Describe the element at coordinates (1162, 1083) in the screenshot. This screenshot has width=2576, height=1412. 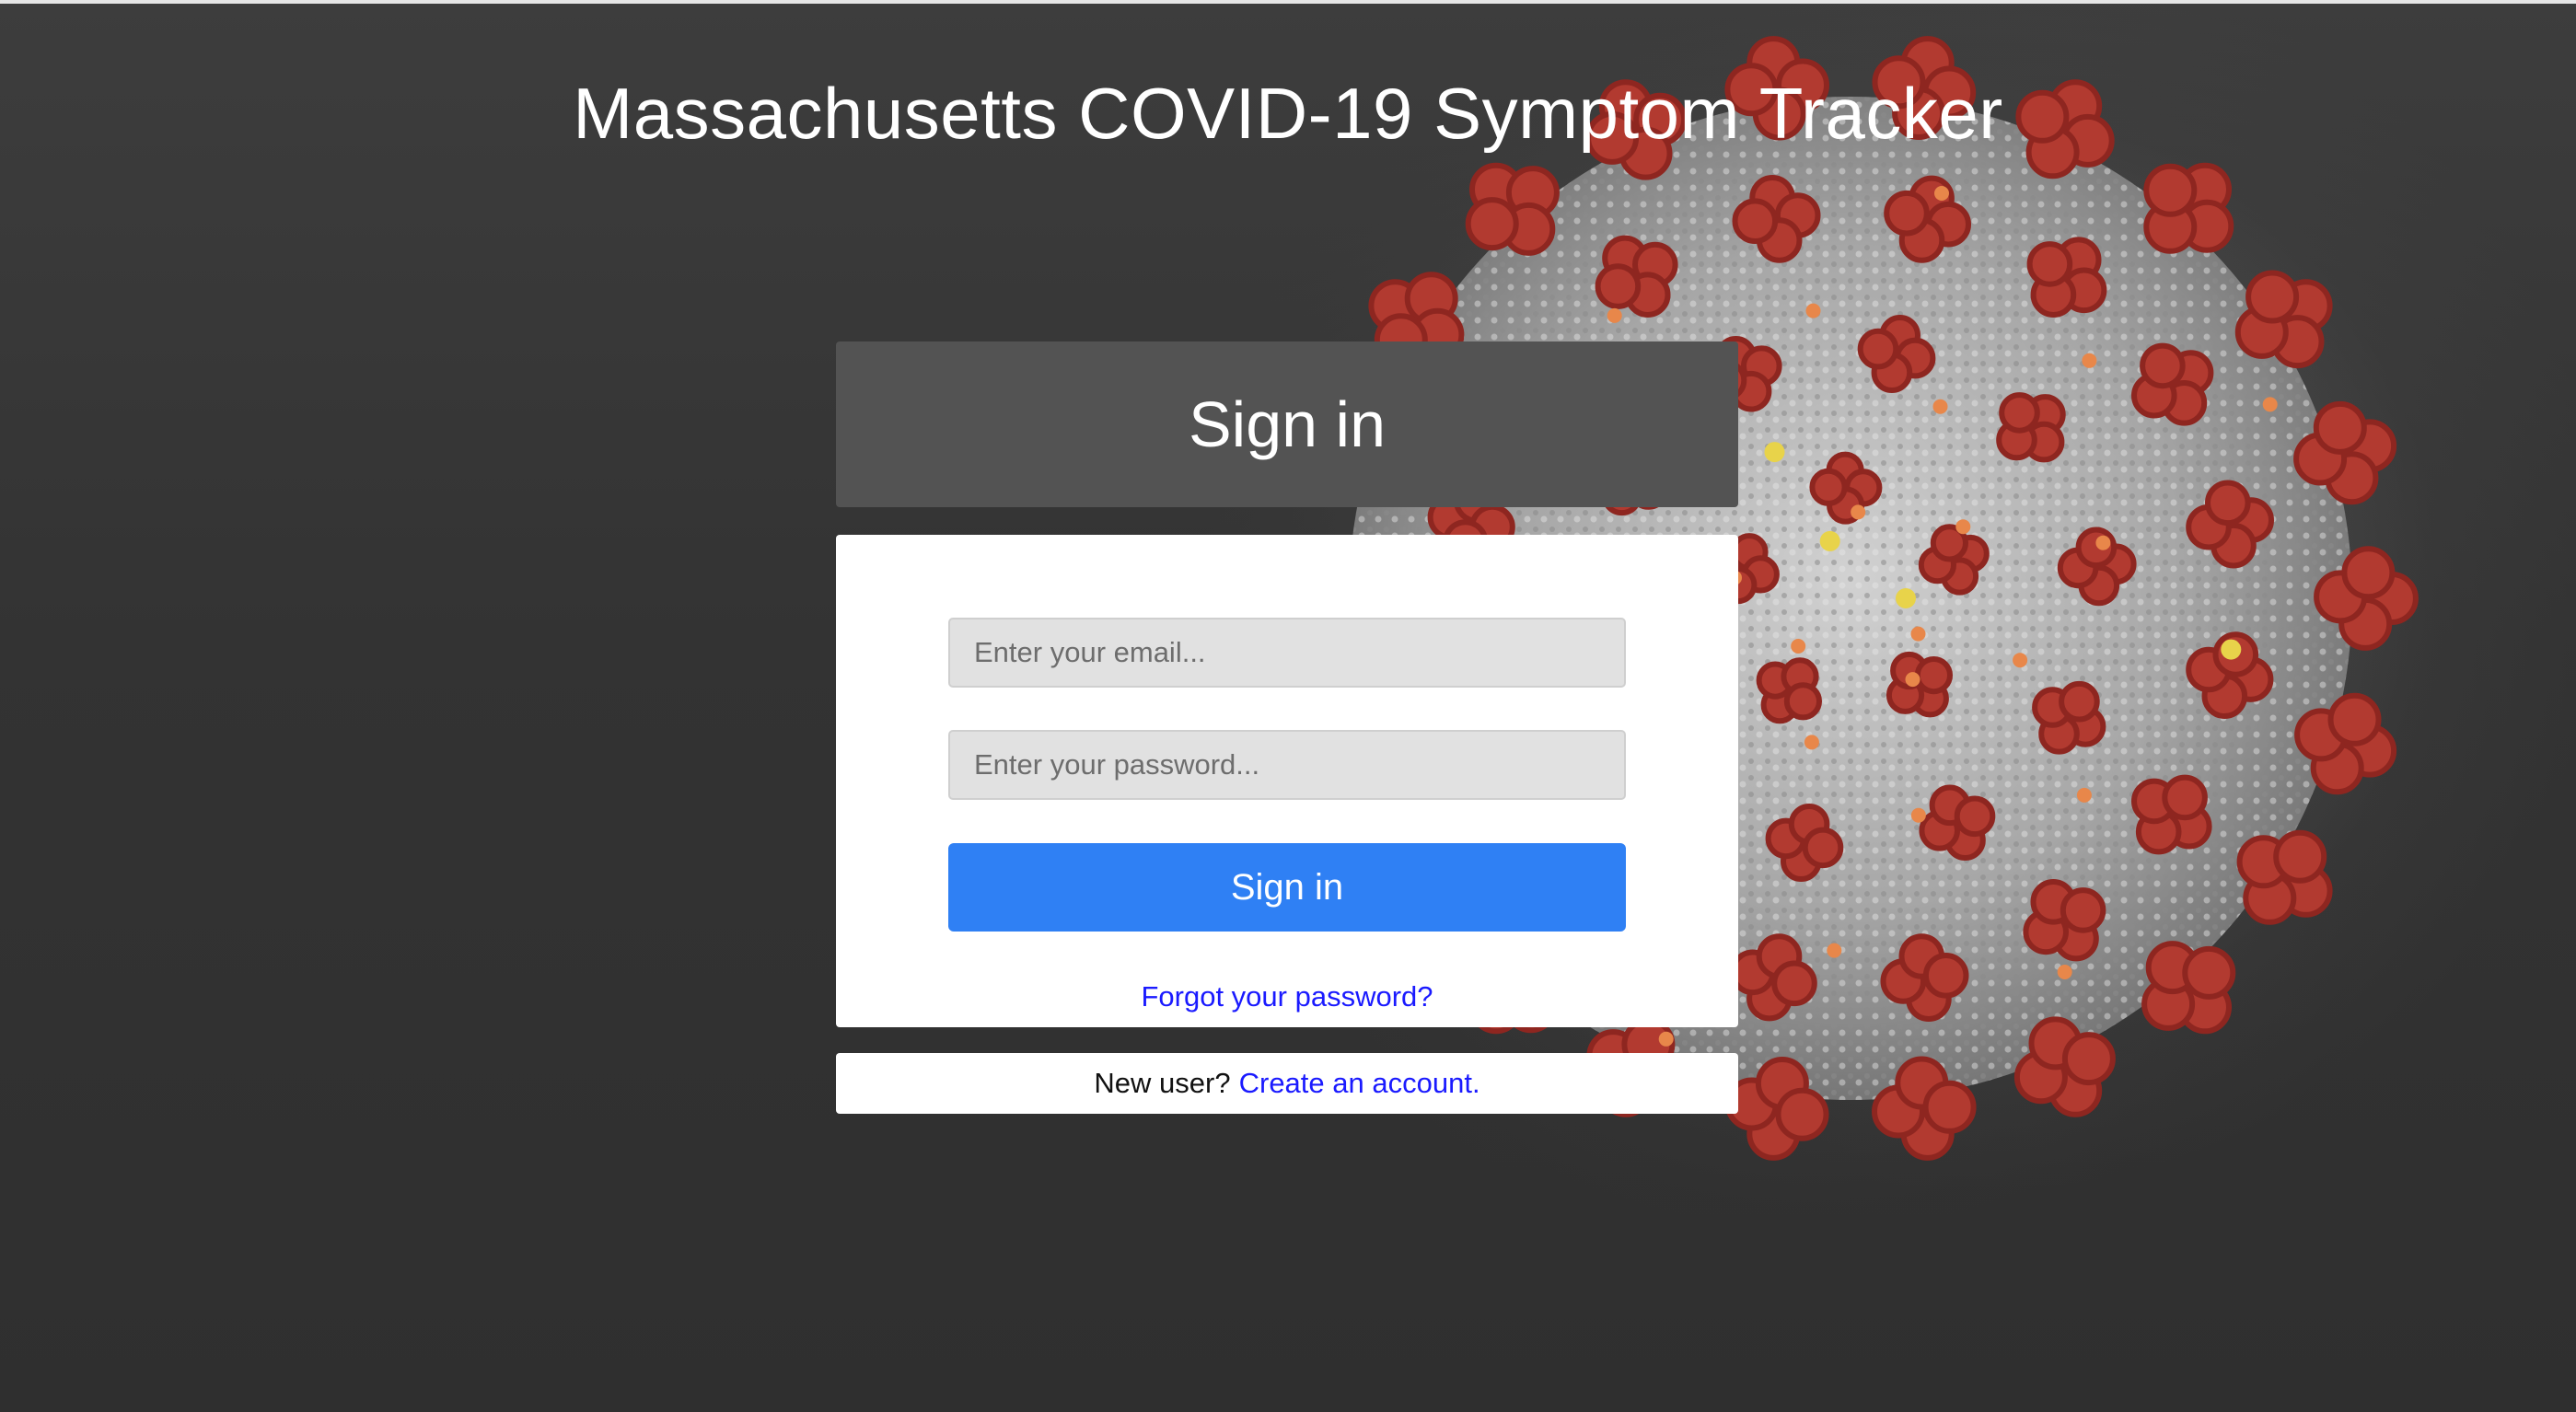
I see `new-user-prompt: New user?` at that location.